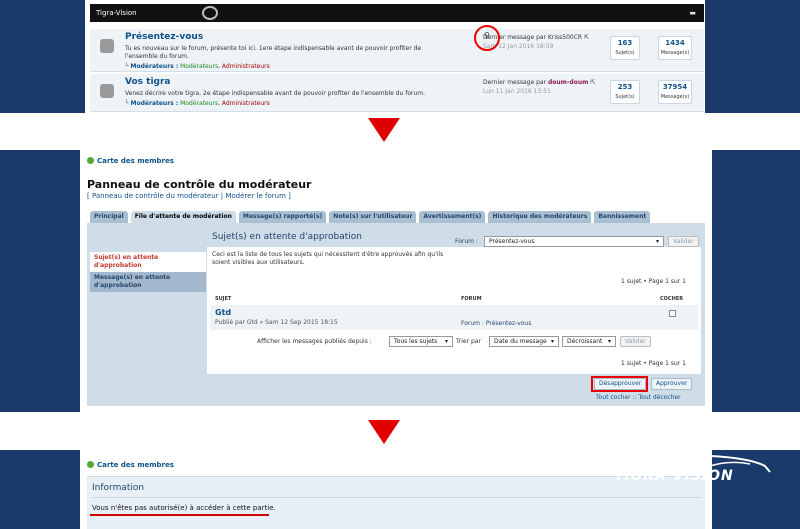 This screenshot has width=800, height=529. I want to click on forum-label: Forum :, so click(466, 241).